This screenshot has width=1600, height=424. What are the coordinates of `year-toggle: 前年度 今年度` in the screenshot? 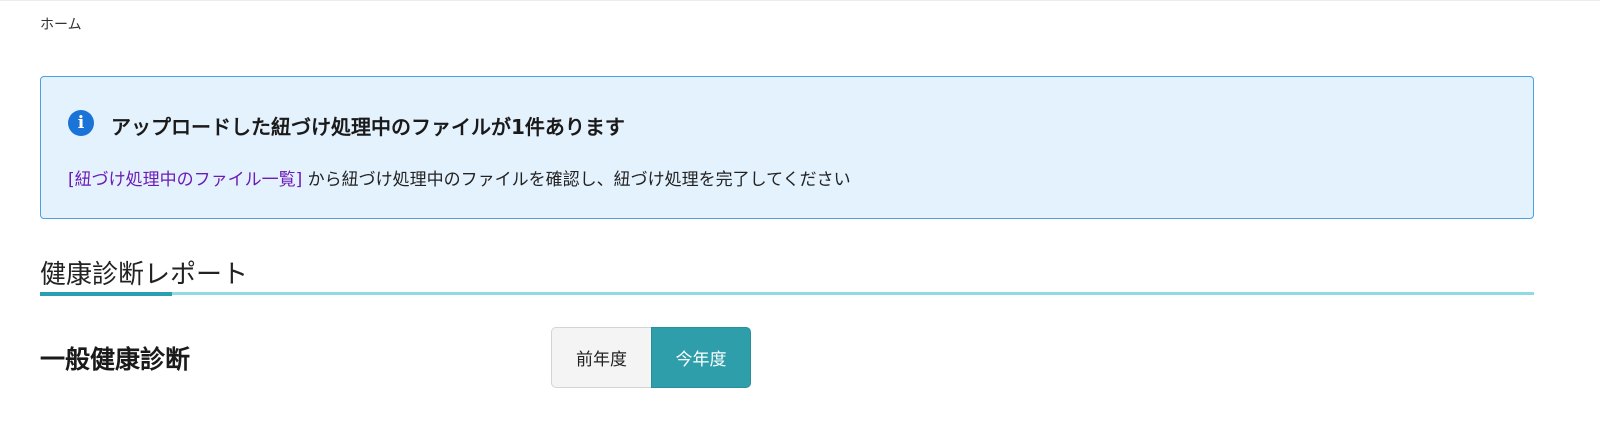 It's located at (651, 357).